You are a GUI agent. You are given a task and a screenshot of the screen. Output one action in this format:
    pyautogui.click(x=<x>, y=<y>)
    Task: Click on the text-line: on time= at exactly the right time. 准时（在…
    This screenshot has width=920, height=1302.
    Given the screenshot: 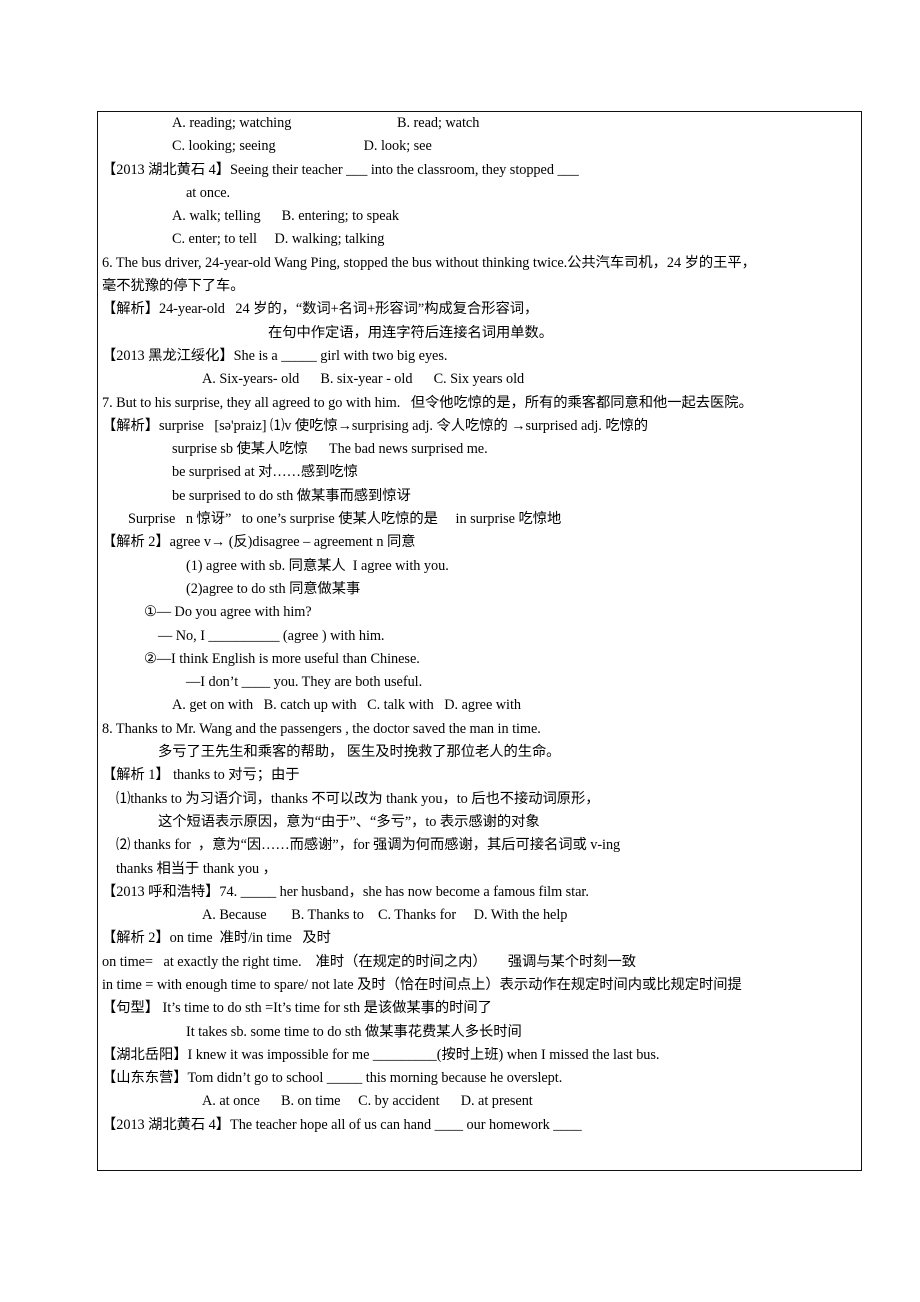 What is the action you would take?
    pyautogui.click(x=369, y=961)
    